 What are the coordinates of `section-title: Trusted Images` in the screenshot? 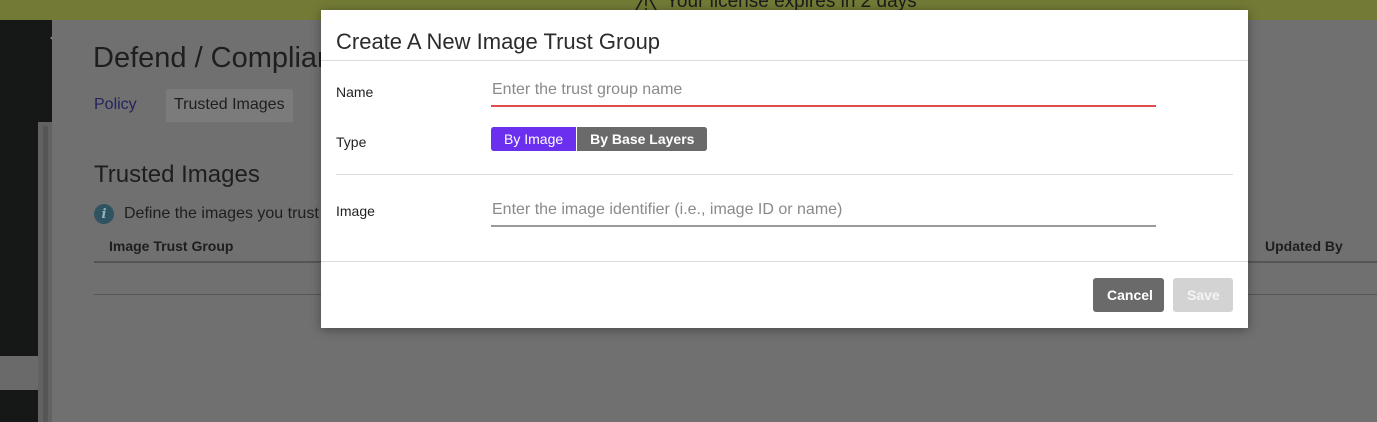 It's located at (177, 174).